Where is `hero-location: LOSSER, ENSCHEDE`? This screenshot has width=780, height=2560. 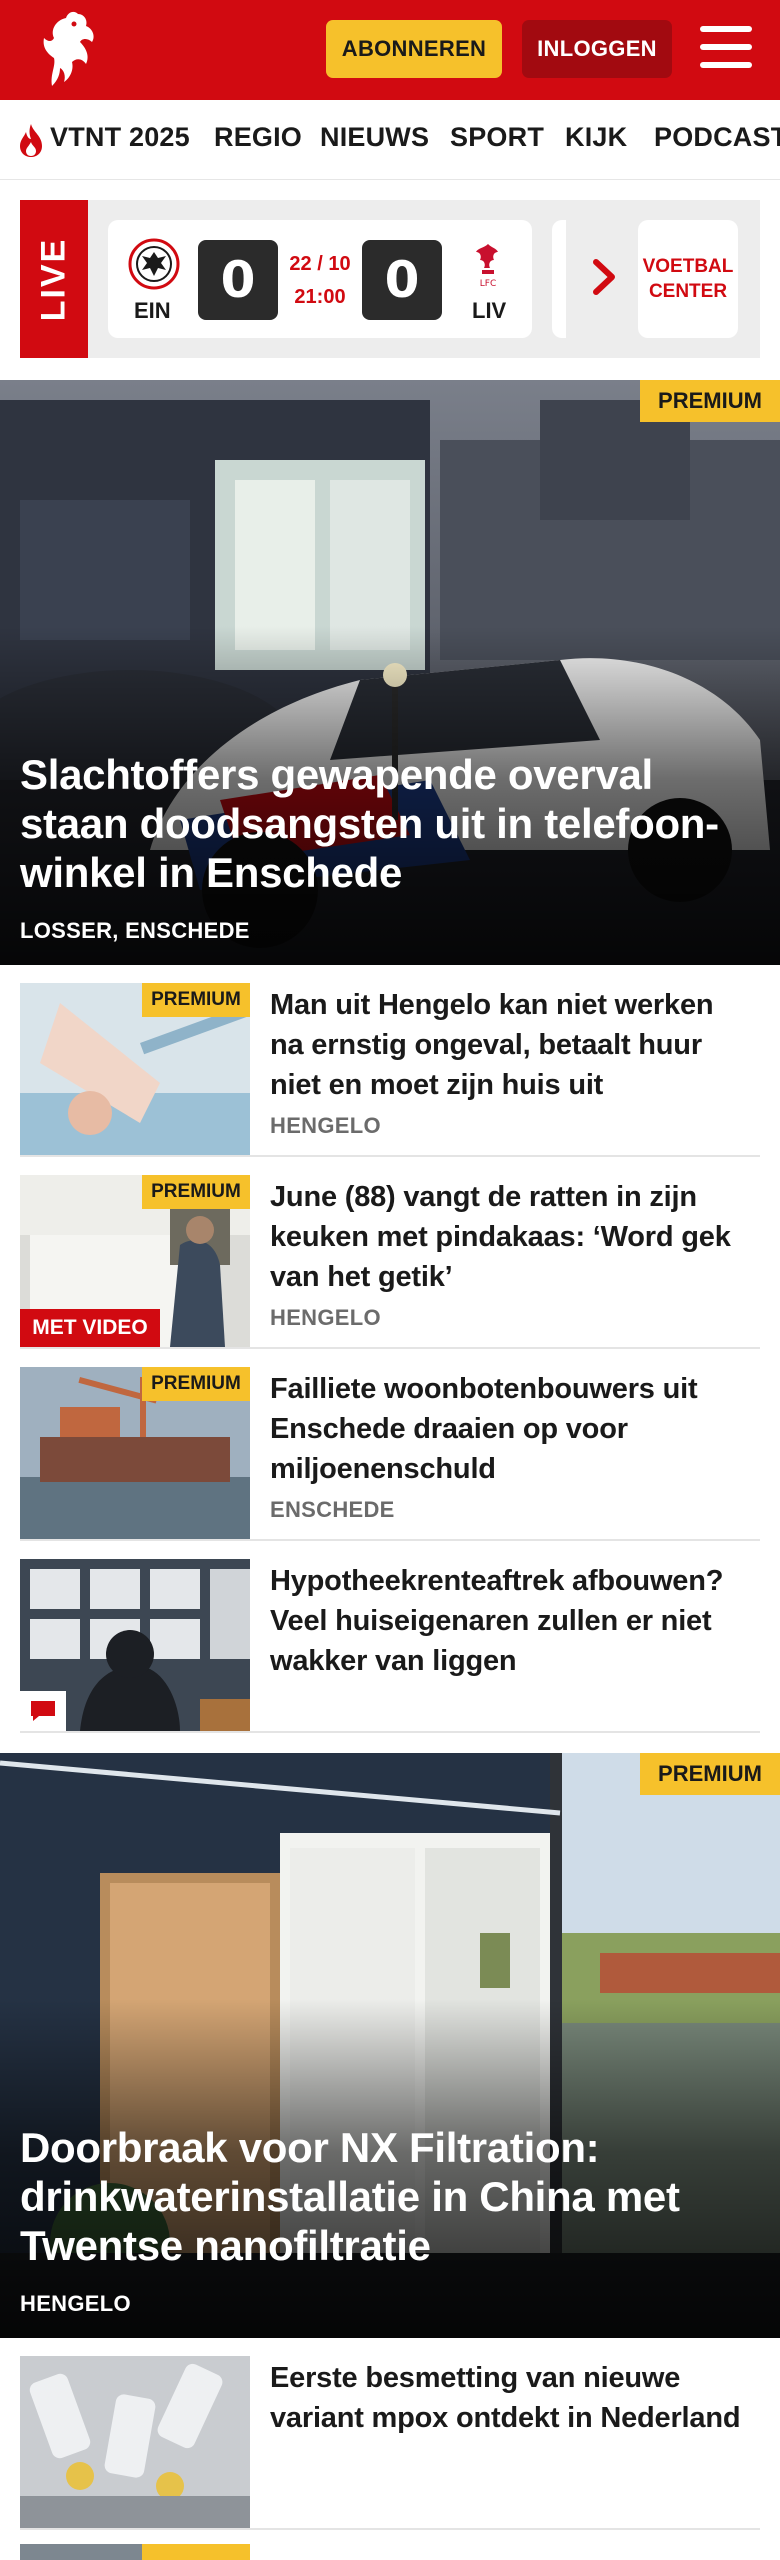 hero-location: LOSSER, ENSCHEDE is located at coordinates (135, 930).